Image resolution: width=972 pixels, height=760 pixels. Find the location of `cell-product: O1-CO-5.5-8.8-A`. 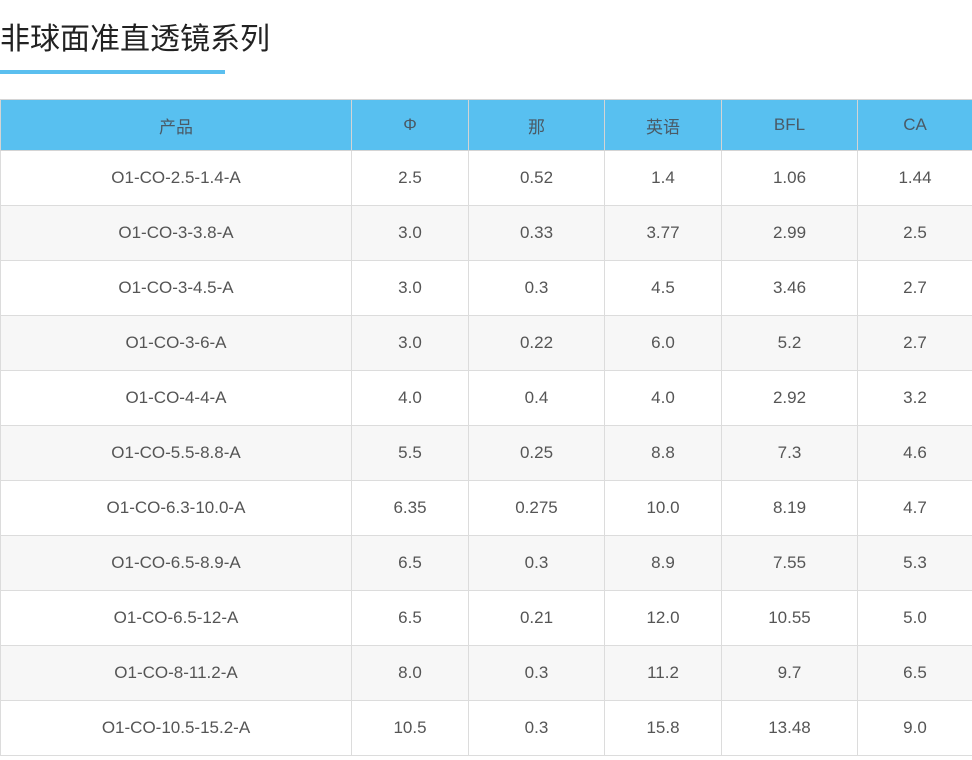

cell-product: O1-CO-5.5-8.8-A is located at coordinates (176, 453).